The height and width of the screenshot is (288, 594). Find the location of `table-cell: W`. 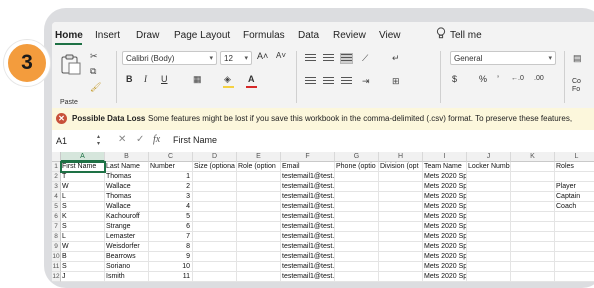

table-cell: W is located at coordinates (83, 247).